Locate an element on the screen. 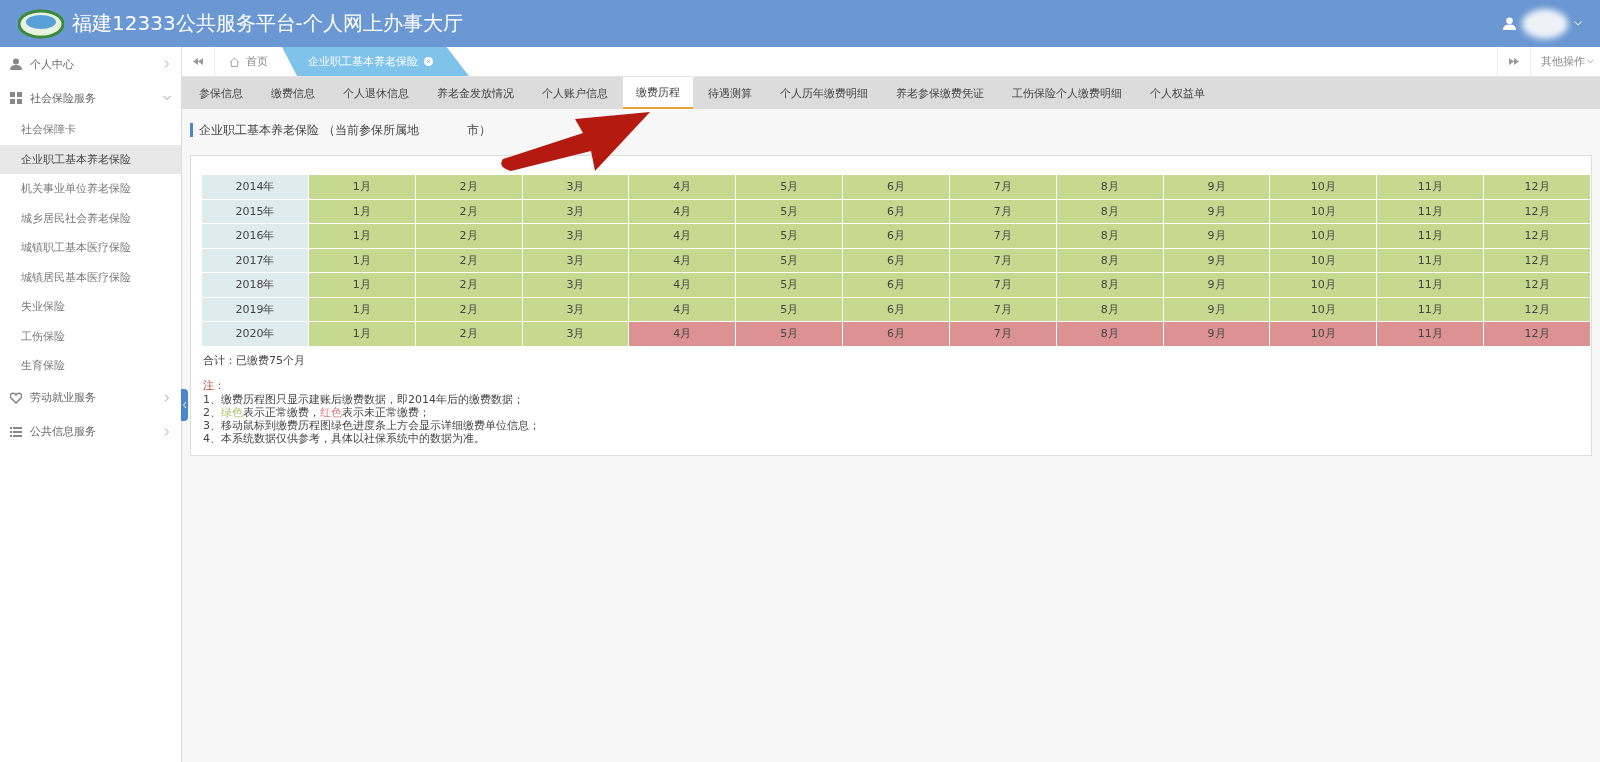 This screenshot has height=762, width=1600. sidebar-item: 企业职工基本养老保险 is located at coordinates (90, 159).